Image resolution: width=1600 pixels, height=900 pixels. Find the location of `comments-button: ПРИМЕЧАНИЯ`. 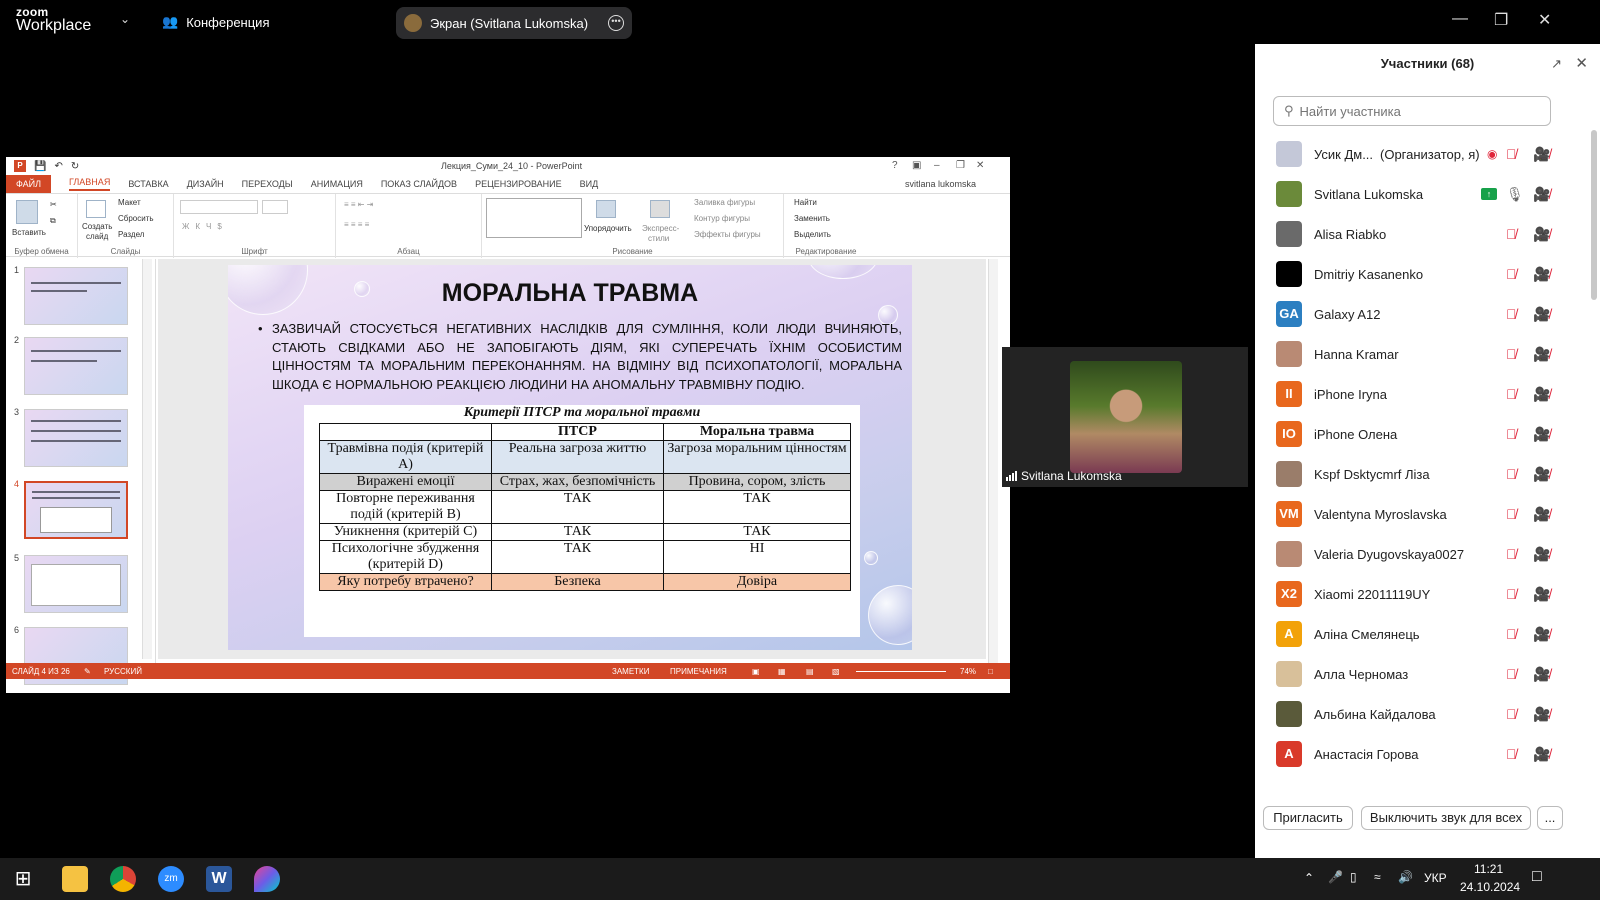

comments-button: ПРИМЕЧАНИЯ is located at coordinates (698, 671).